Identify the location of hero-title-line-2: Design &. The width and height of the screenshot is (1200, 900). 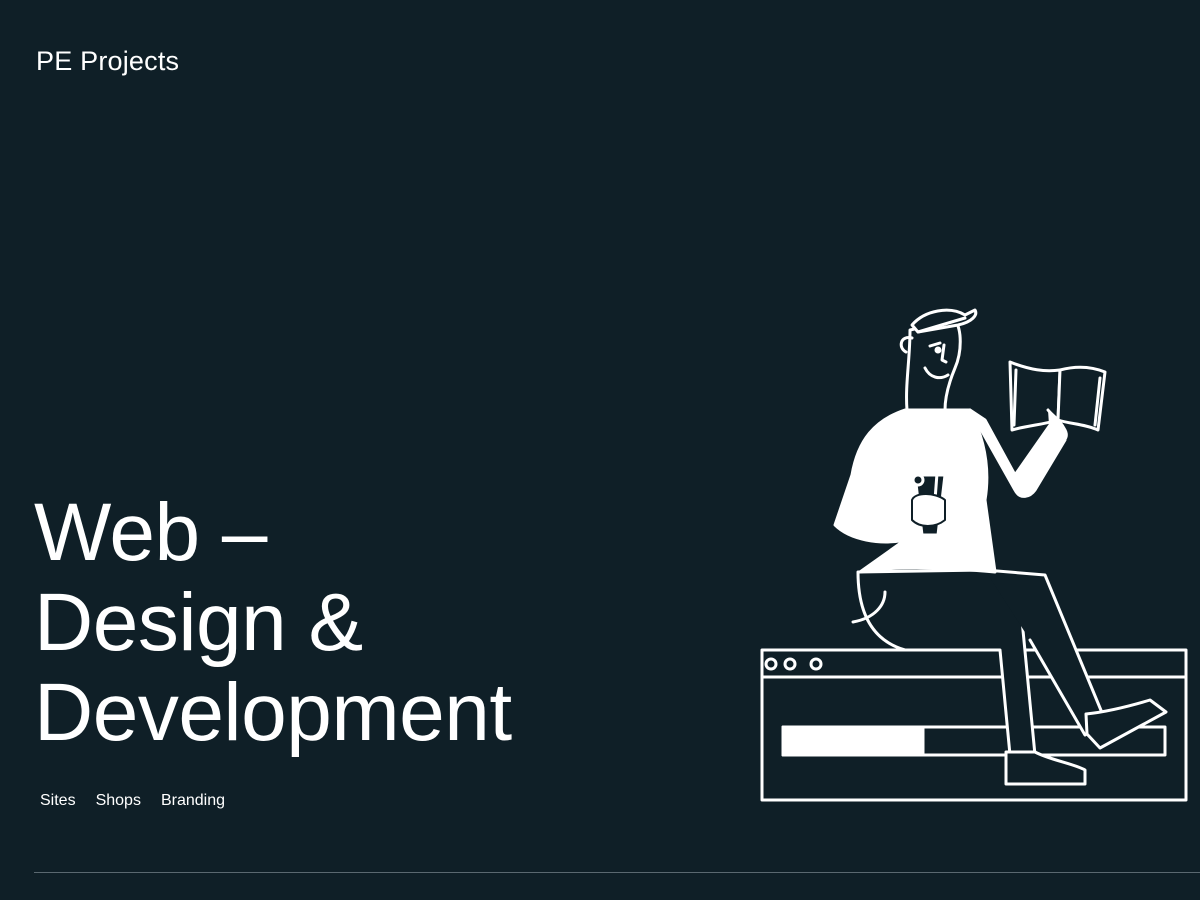
(198, 622).